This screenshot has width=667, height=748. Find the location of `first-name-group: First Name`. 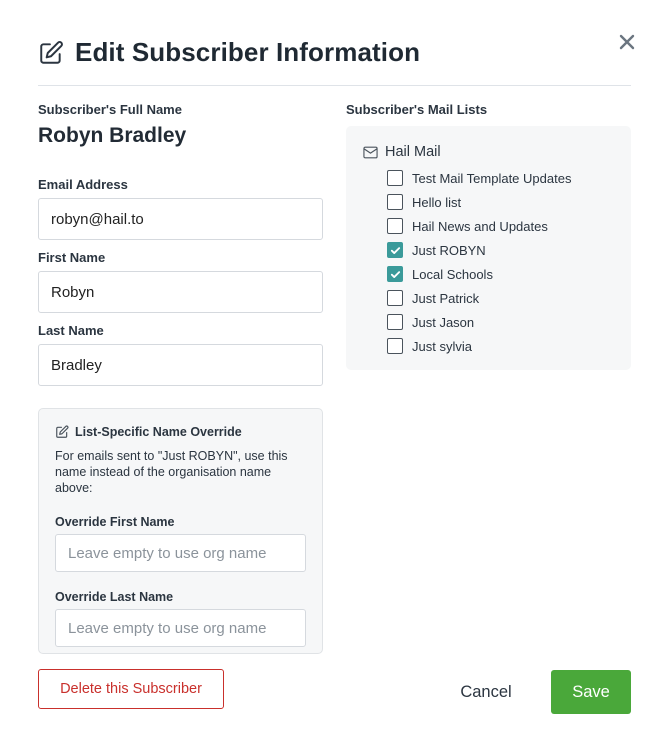

first-name-group: First Name is located at coordinates (180, 281).